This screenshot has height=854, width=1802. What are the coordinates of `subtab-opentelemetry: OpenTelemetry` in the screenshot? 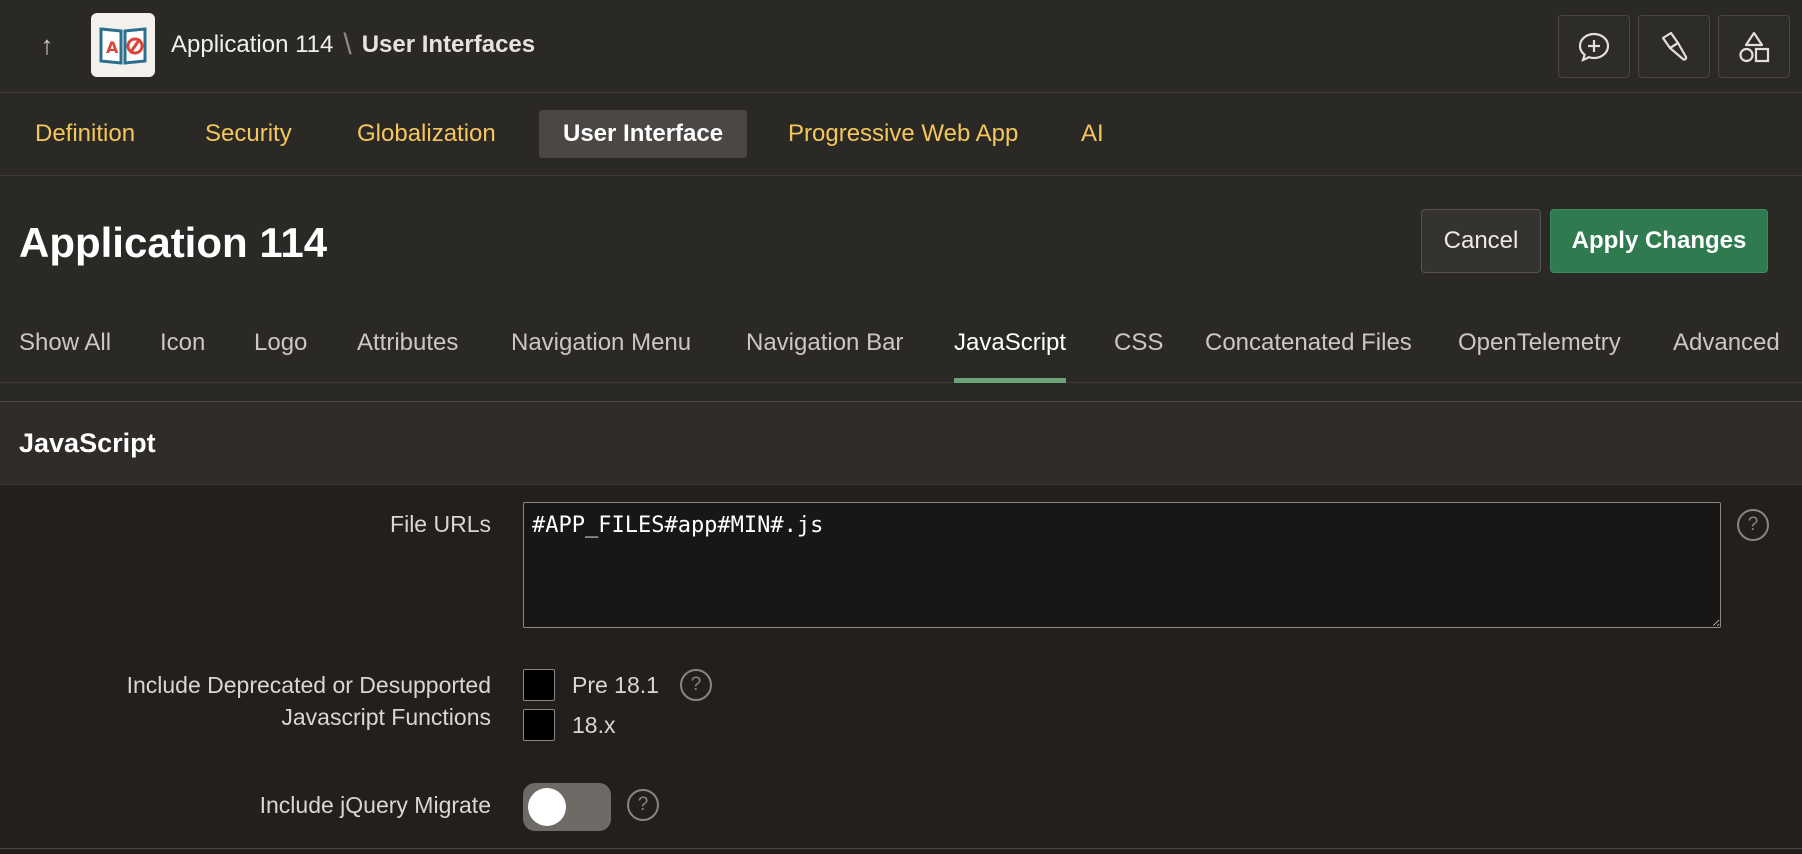 It's located at (1539, 356).